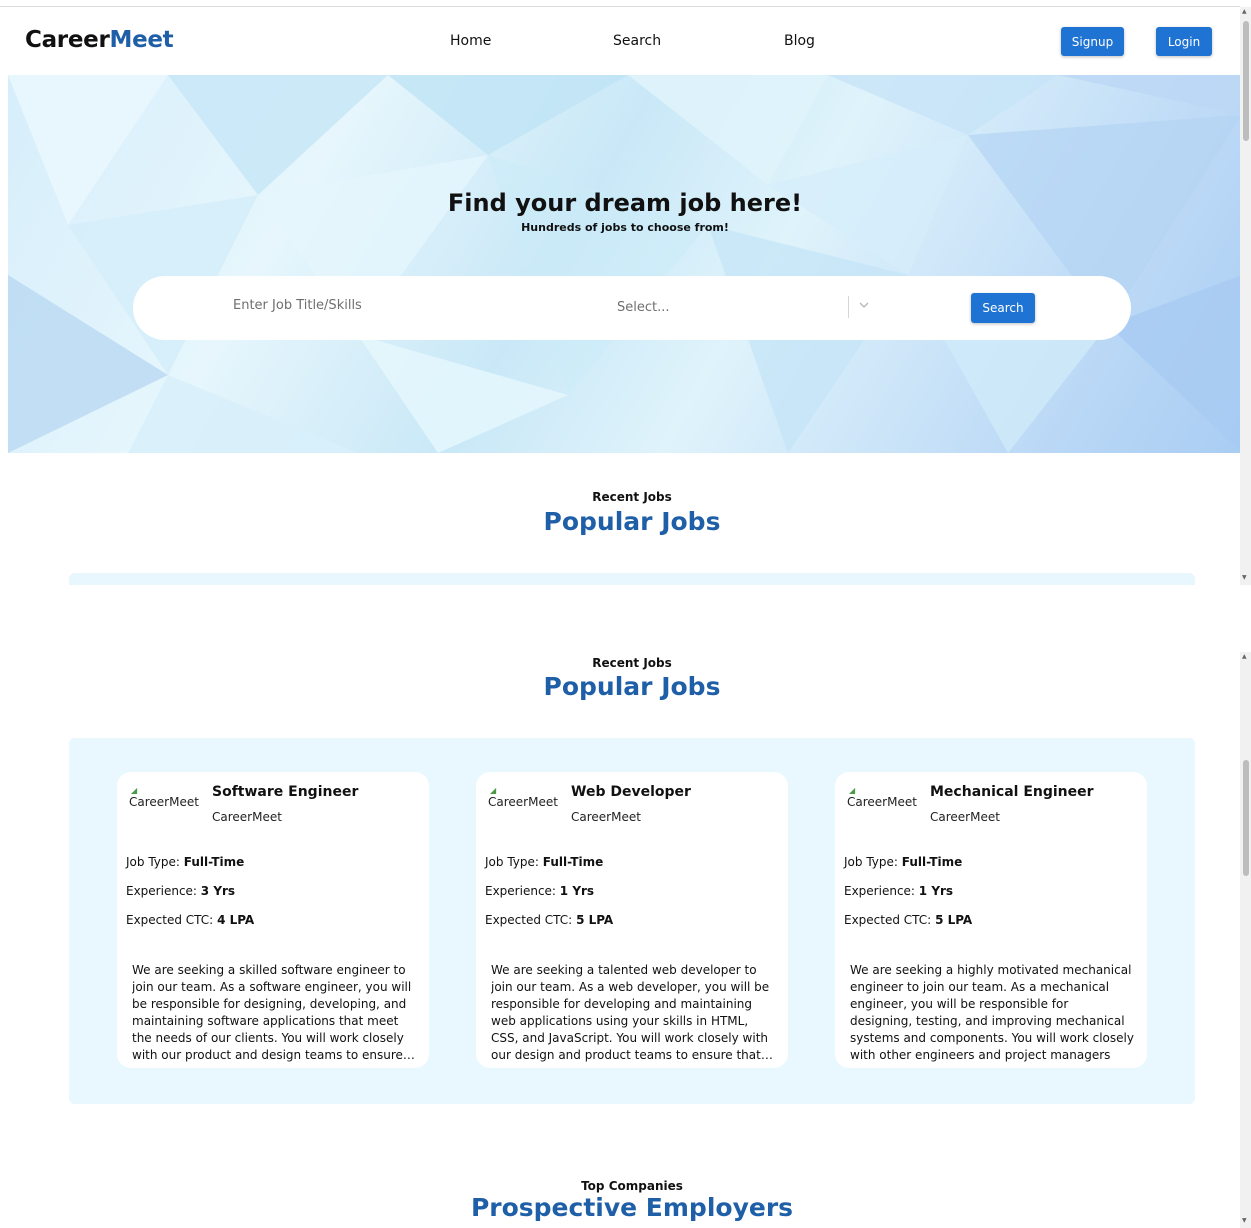  What do you see at coordinates (67, 40) in the screenshot?
I see `brand-name-part1: Career` at bounding box center [67, 40].